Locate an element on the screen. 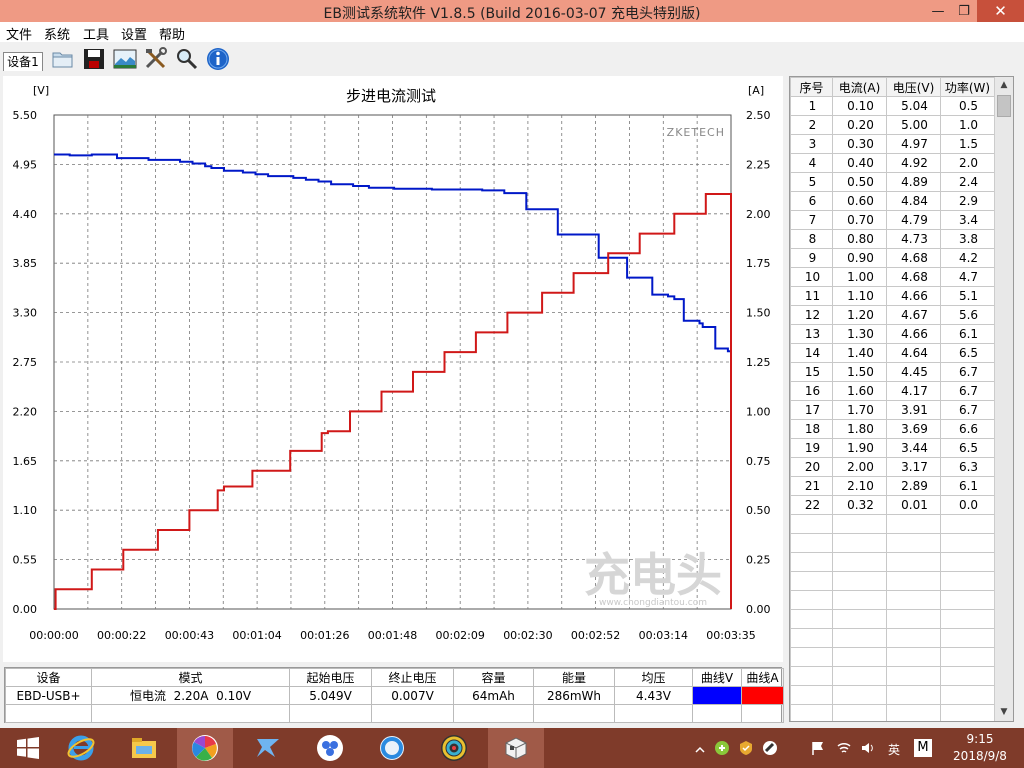 This screenshot has width=1024, height=768. table-row: 10 1.00 4.68 4.7 is located at coordinates (892, 277).